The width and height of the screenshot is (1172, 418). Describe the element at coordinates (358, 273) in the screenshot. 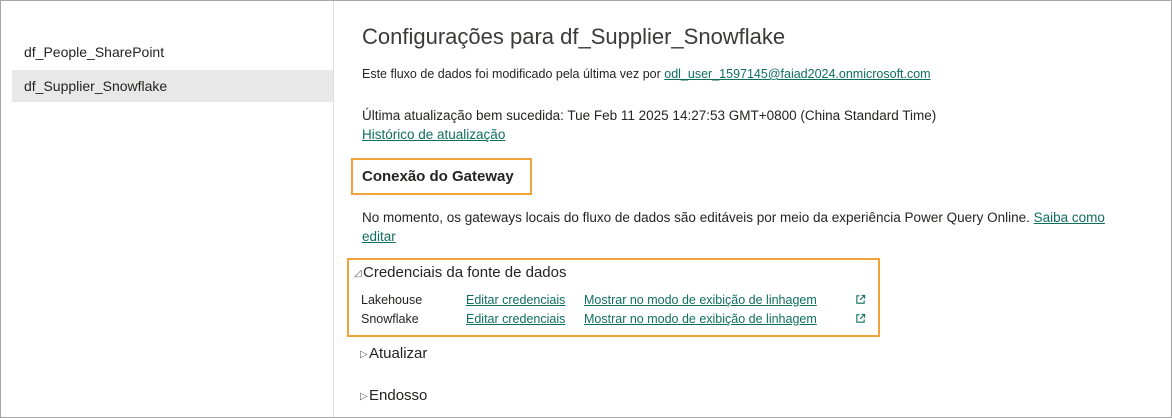

I see `triangle-expanded-icon: ◿` at that location.